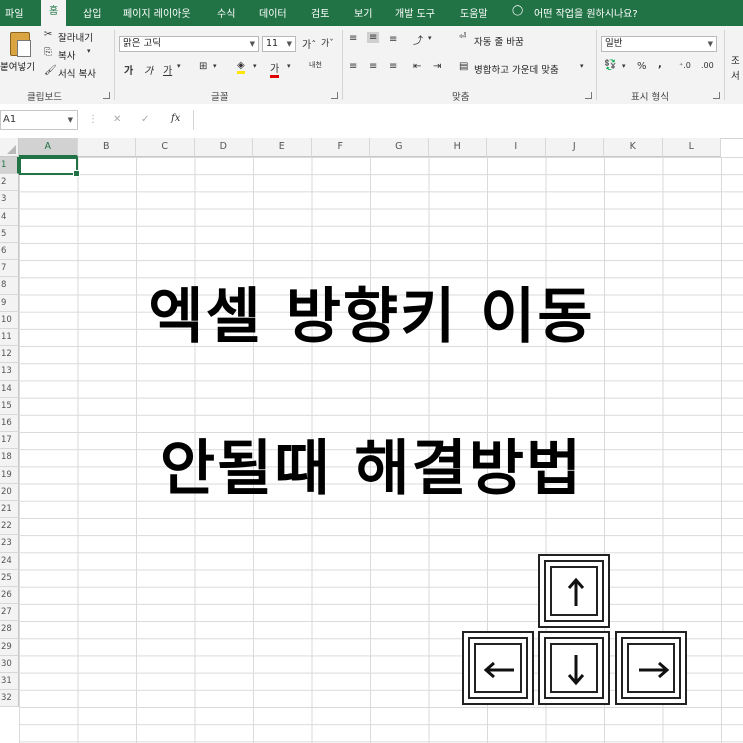 This screenshot has width=743, height=743. I want to click on merge-center-button: 병합하고 가운데 맞춤, so click(516, 69).